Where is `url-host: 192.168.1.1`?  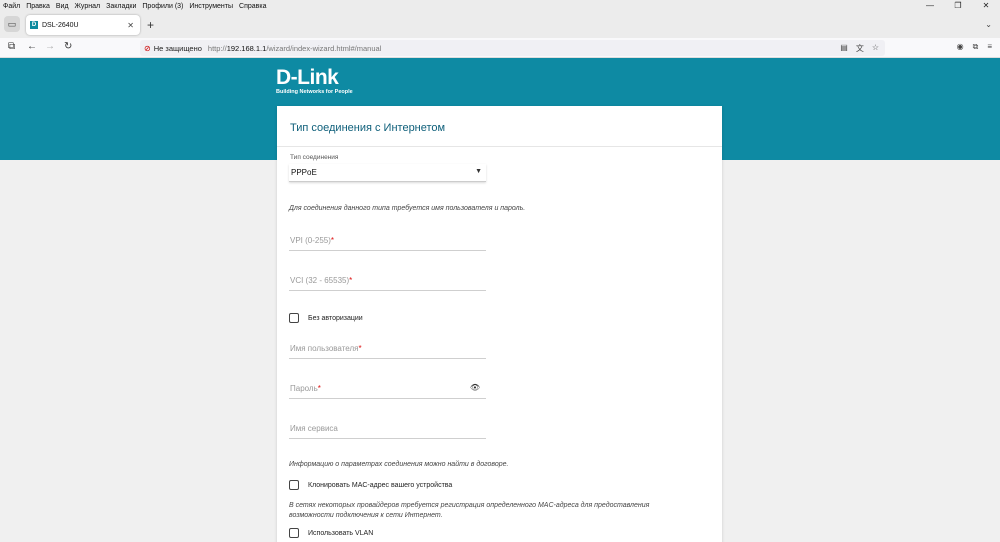 url-host: 192.168.1.1 is located at coordinates (246, 48).